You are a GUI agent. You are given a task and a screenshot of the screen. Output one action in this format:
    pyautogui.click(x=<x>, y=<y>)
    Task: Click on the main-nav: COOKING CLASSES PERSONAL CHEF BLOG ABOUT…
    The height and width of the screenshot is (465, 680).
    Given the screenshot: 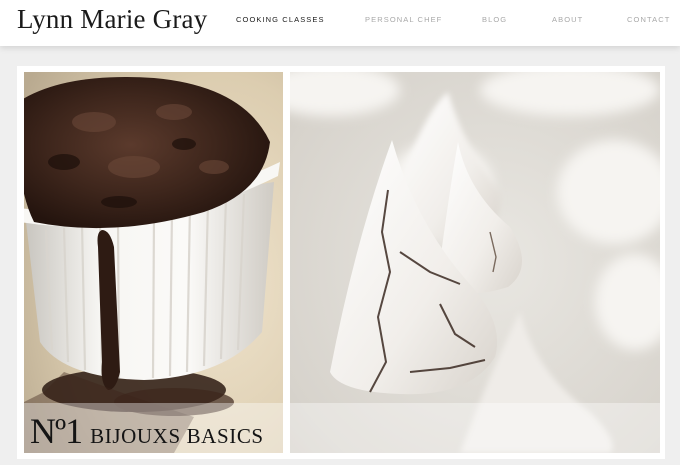 What is the action you would take?
    pyautogui.click(x=340, y=21)
    